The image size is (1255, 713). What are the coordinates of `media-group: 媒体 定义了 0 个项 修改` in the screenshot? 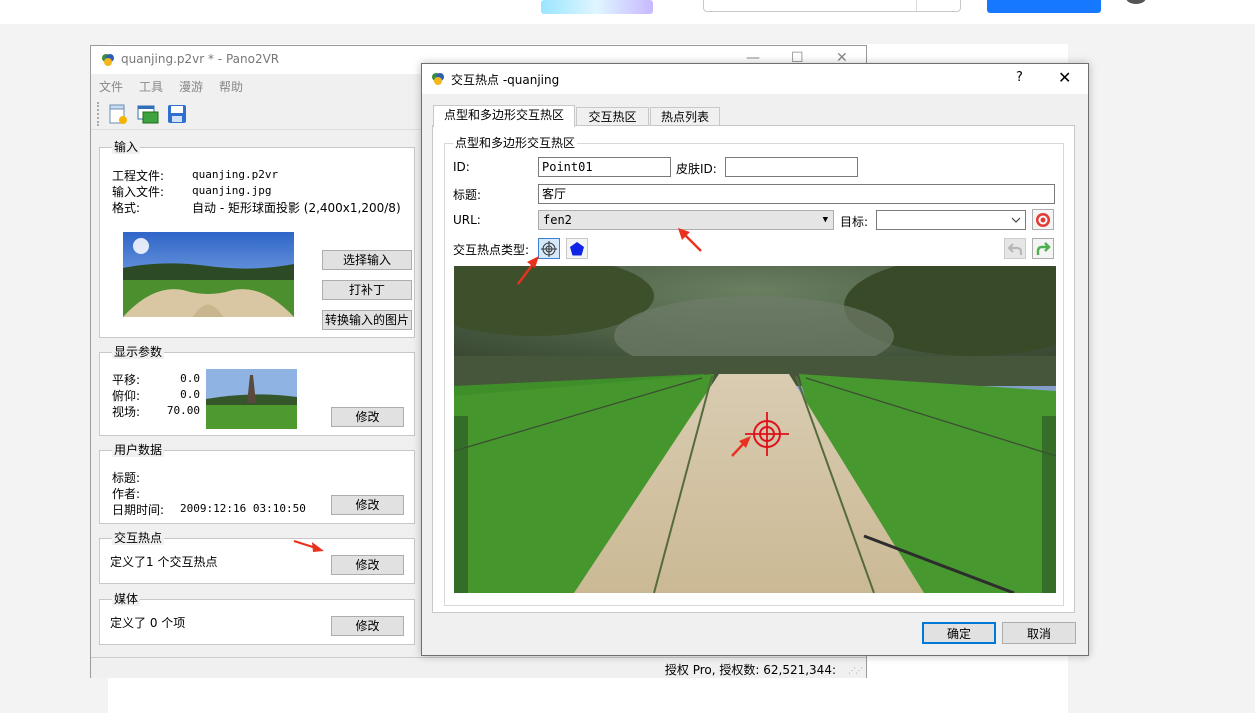 It's located at (257, 618).